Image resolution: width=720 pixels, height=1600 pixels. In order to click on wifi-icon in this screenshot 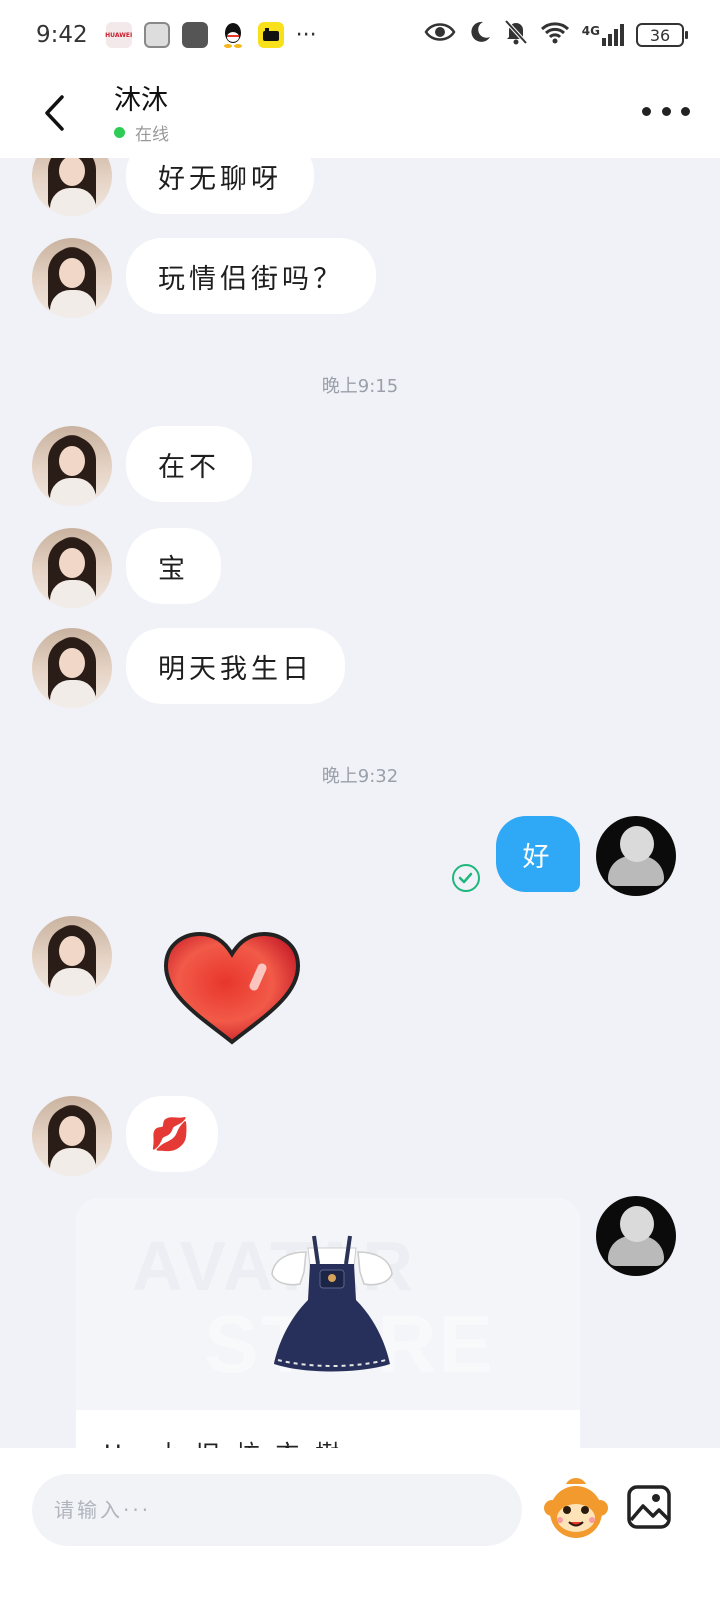, I will do `click(555, 35)`.